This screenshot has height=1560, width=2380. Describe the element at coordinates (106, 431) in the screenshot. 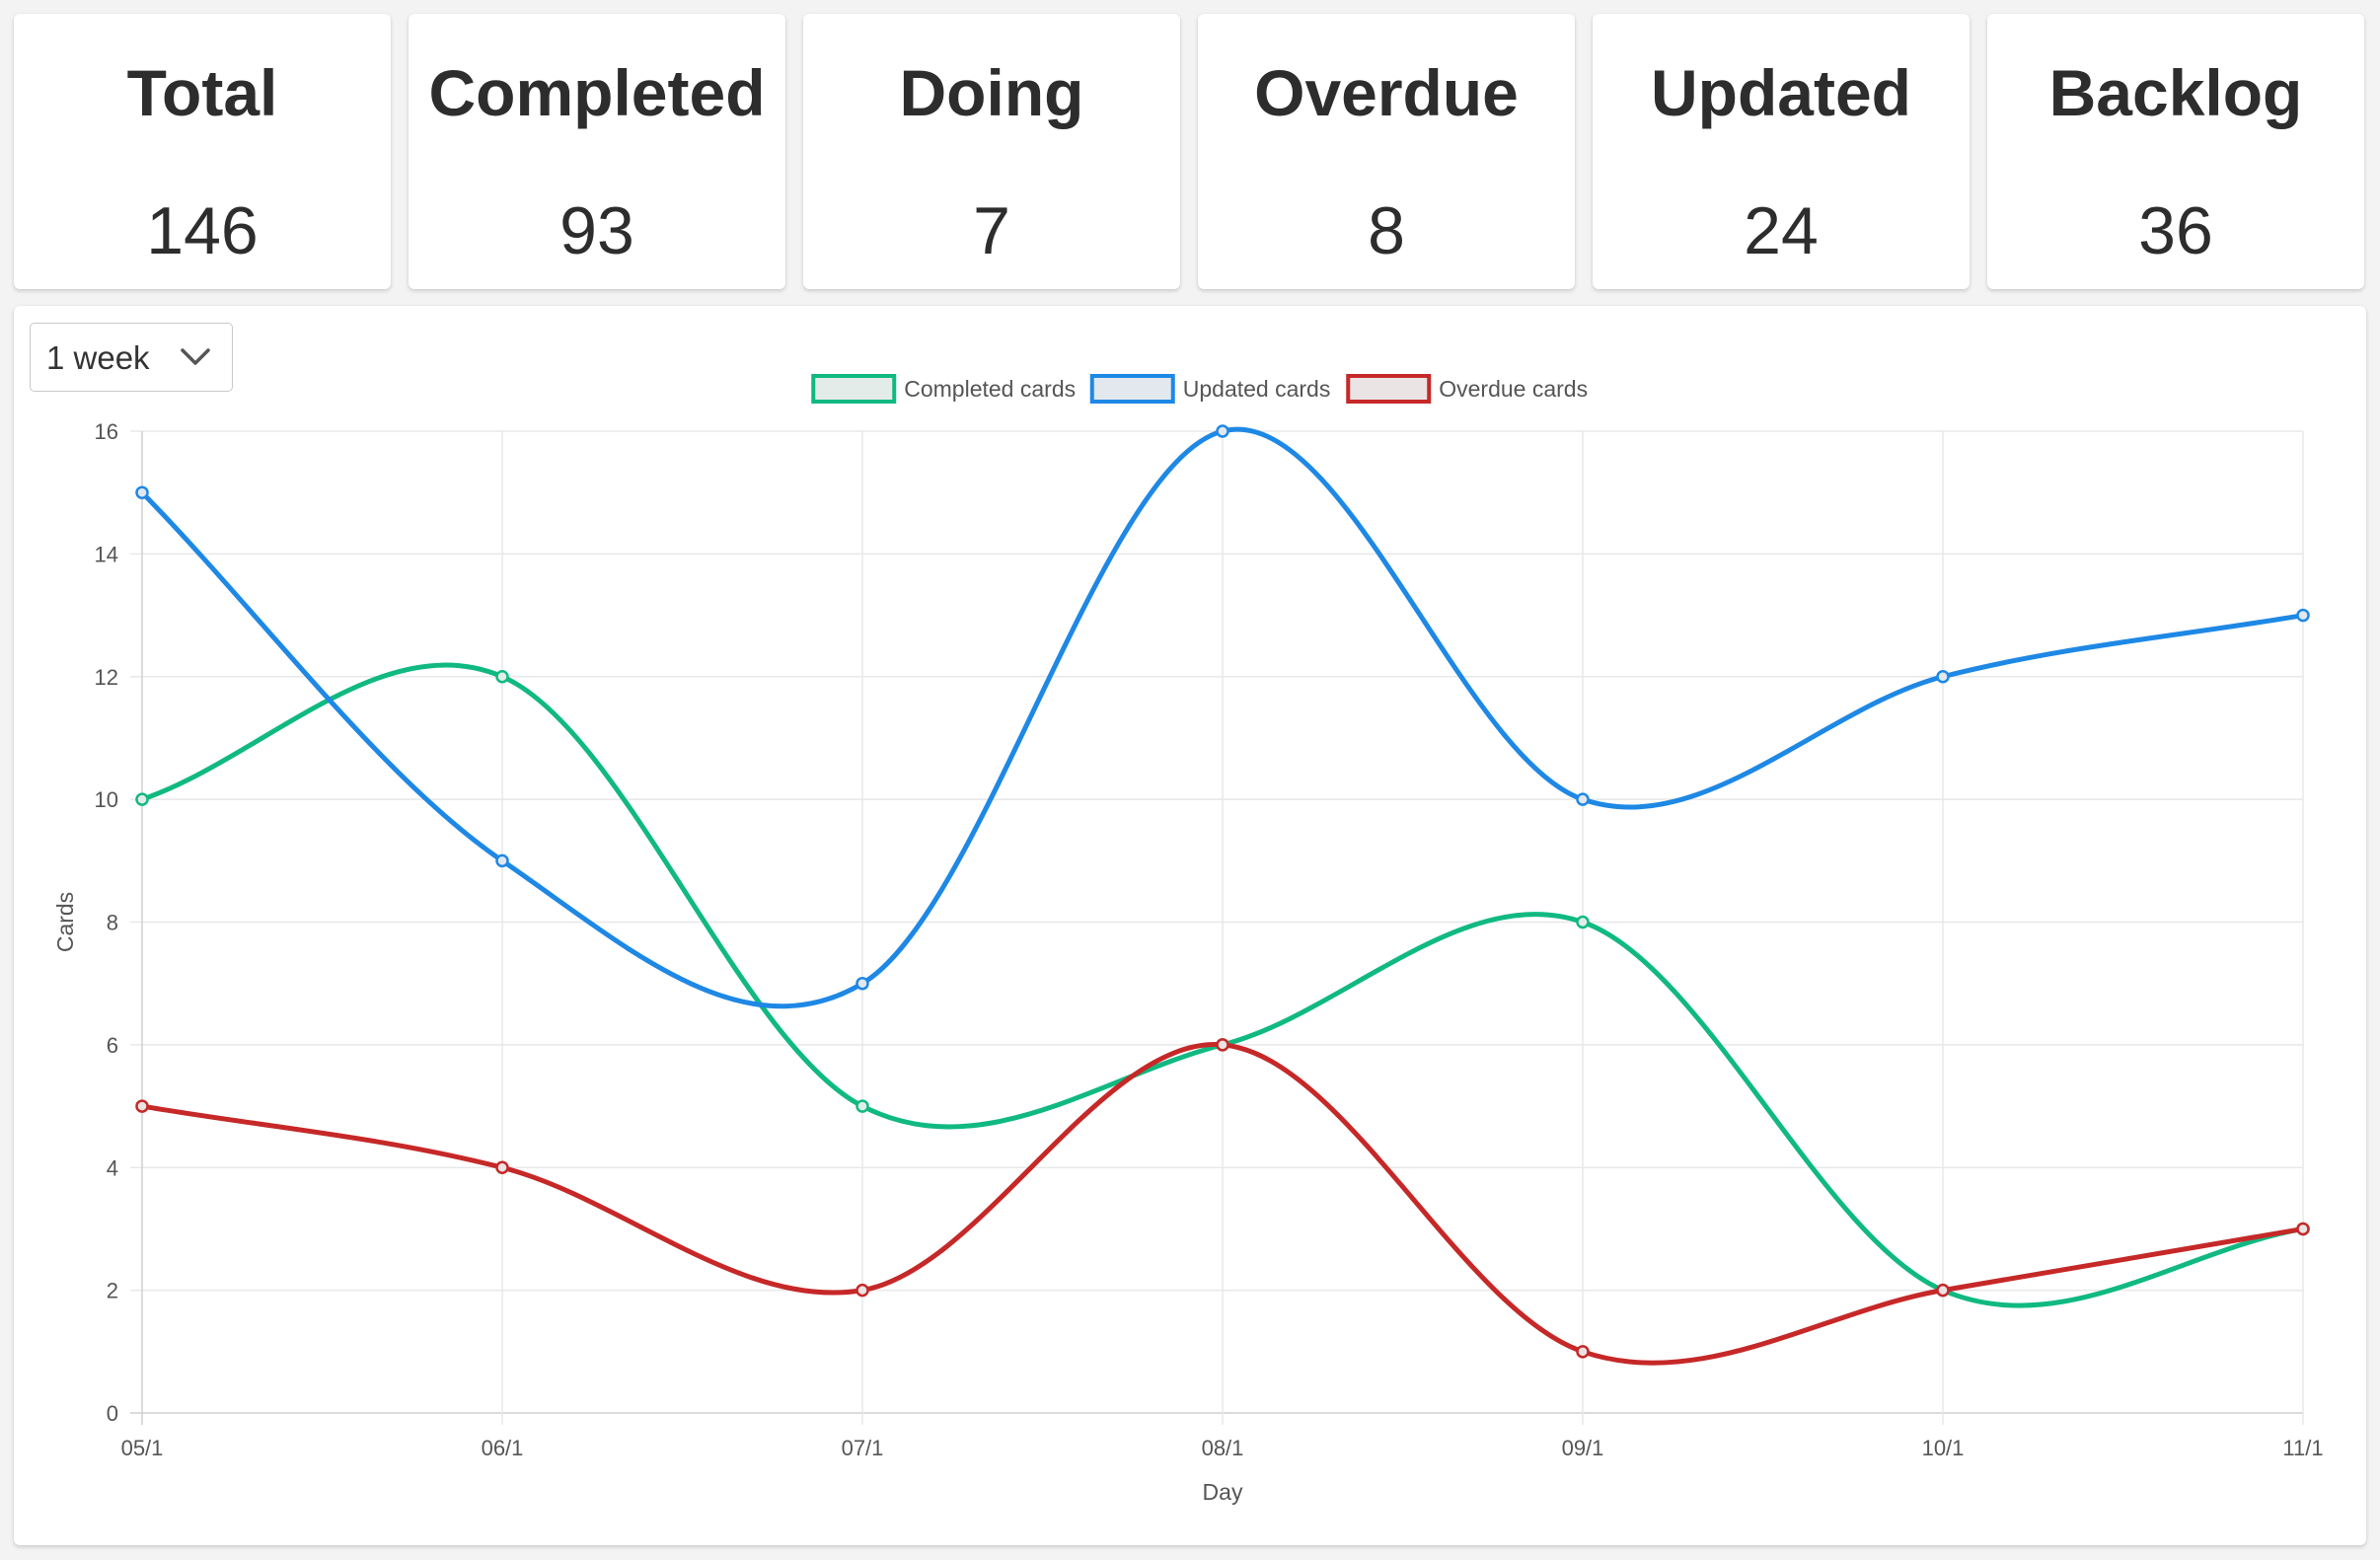

I see `y-tick-label: 16` at that location.